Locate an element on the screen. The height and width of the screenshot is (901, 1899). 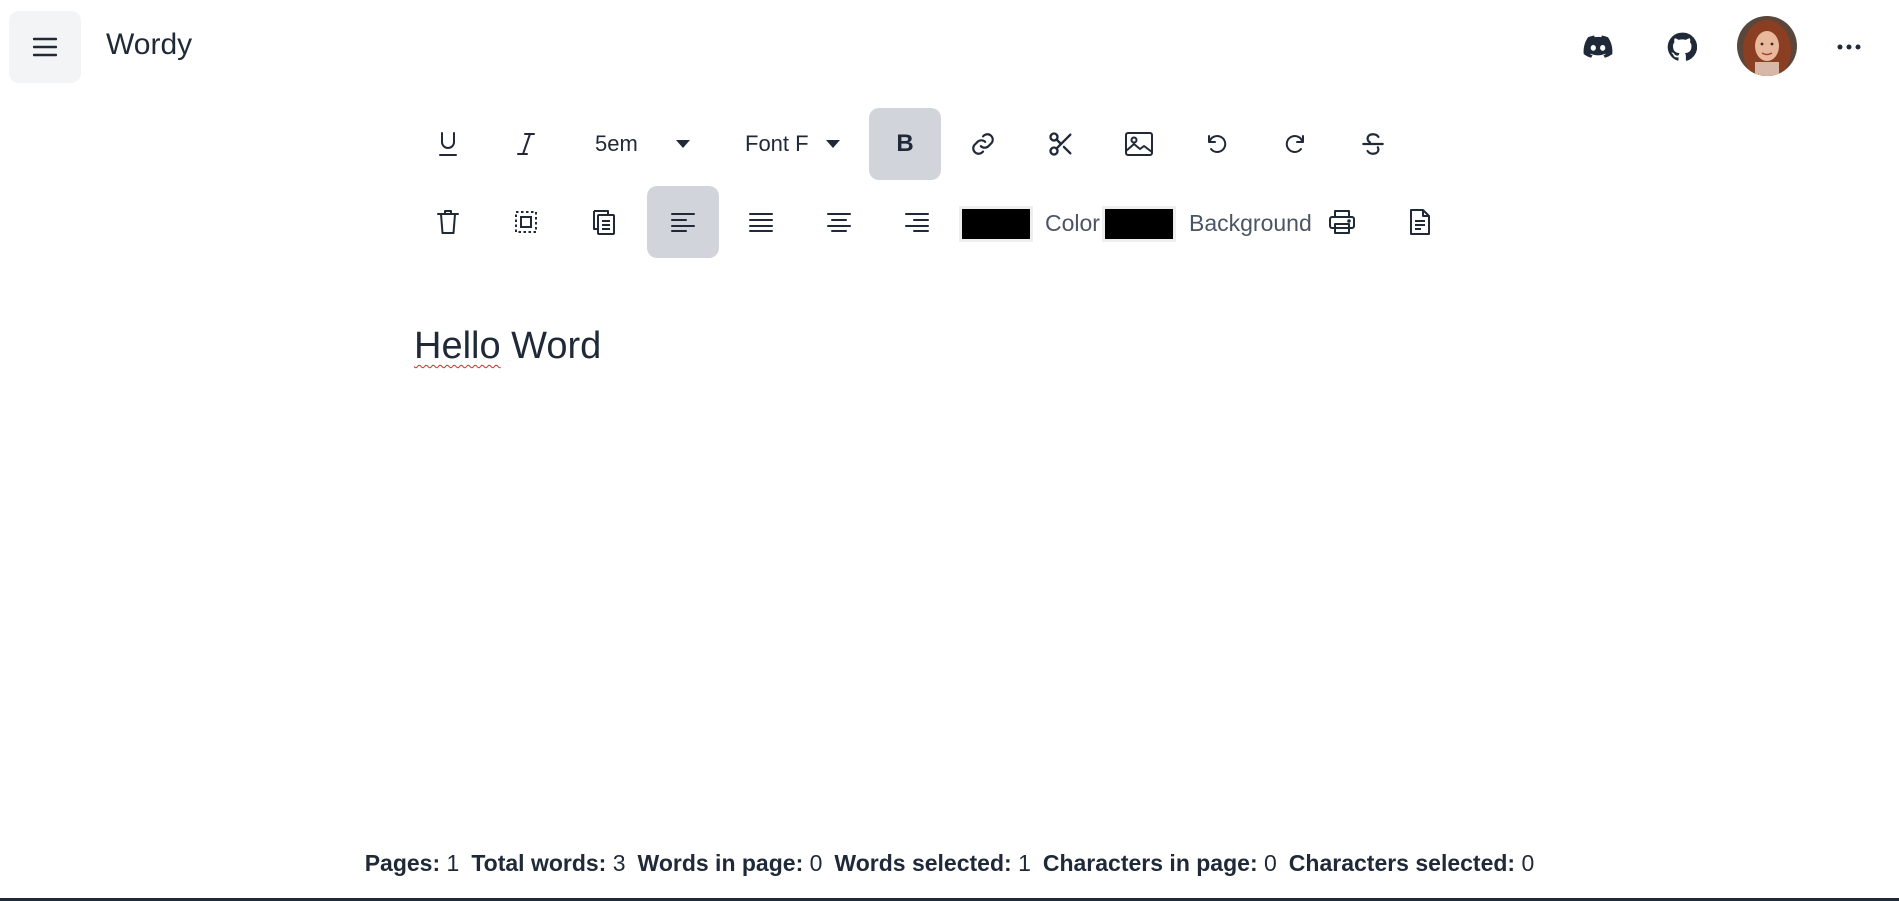
undo-button is located at coordinates (1217, 144).